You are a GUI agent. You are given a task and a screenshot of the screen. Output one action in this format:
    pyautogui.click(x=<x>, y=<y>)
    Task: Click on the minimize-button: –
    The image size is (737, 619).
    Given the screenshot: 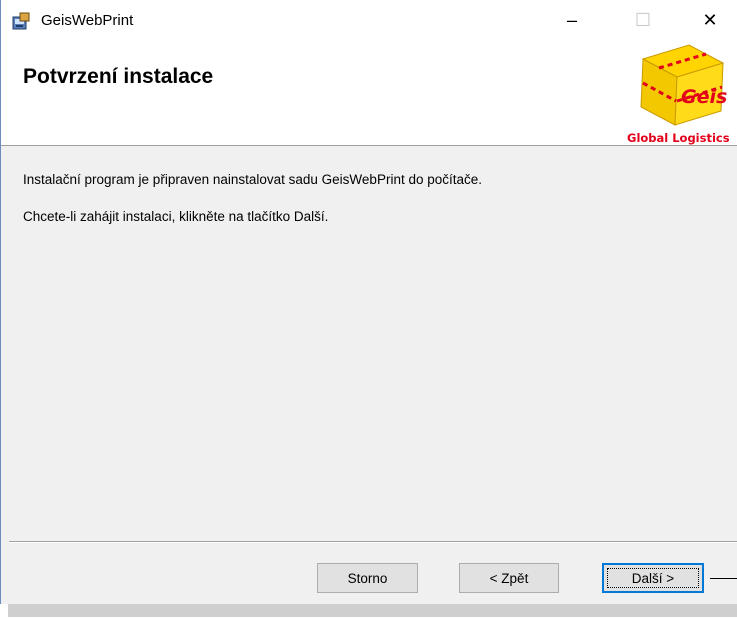 What is the action you would take?
    pyautogui.click(x=572, y=20)
    